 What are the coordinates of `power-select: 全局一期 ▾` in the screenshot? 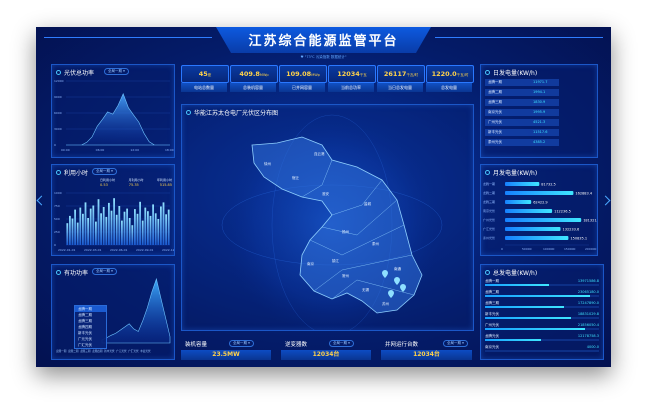 It's located at (116, 71).